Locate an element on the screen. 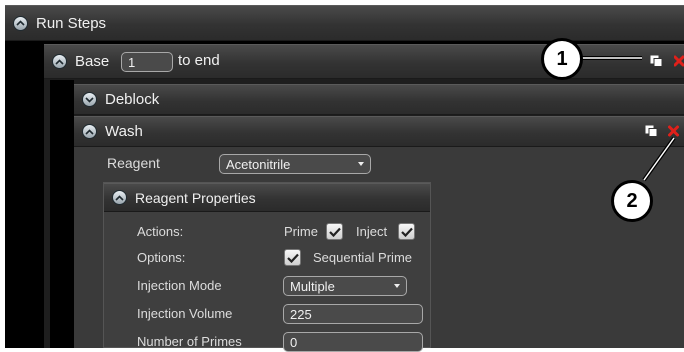 The image size is (684, 352). base-suffix-label: to end is located at coordinates (199, 60).